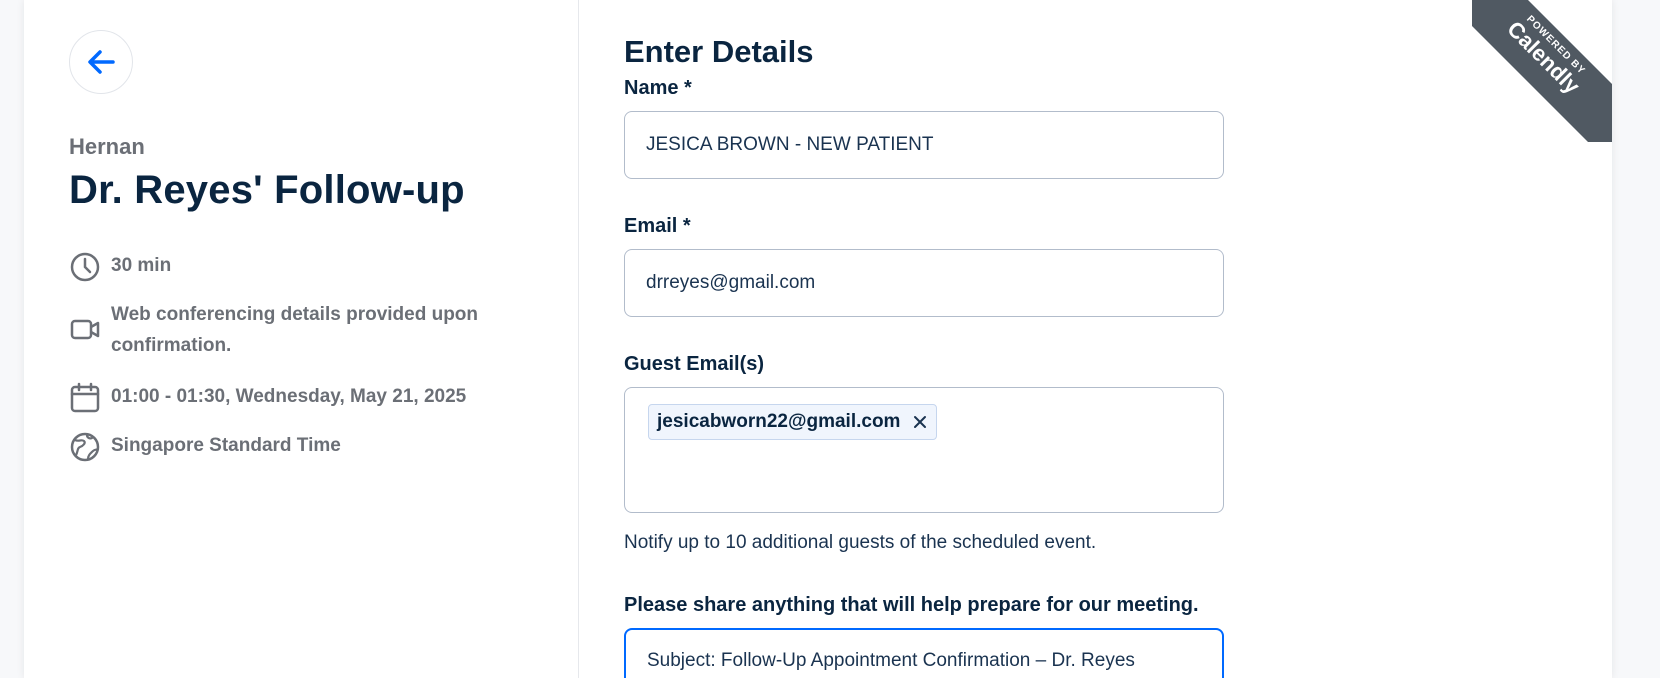 This screenshot has height=678, width=1660. What do you see at coordinates (85, 329) in the screenshot?
I see `video-camera-icon` at bounding box center [85, 329].